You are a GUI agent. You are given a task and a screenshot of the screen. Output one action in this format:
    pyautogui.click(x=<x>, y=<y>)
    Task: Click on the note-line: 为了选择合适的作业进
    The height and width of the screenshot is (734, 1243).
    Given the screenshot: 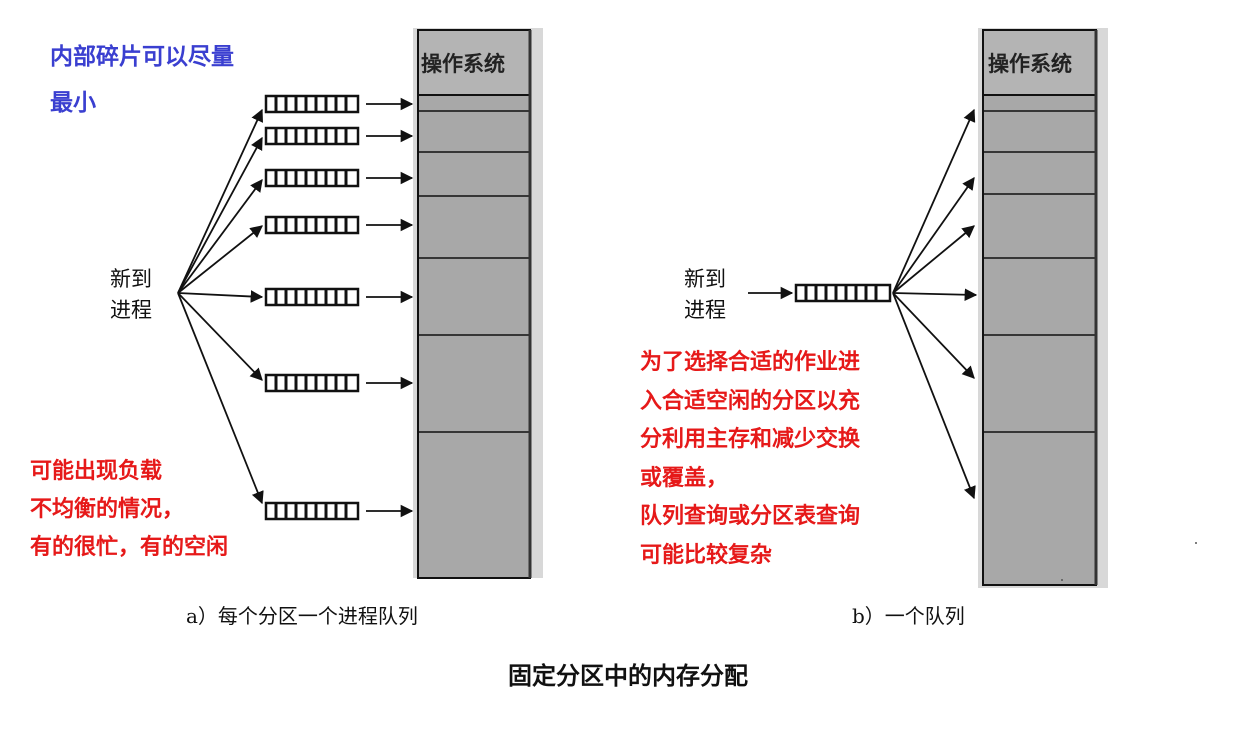 What is the action you would take?
    pyautogui.click(x=750, y=362)
    